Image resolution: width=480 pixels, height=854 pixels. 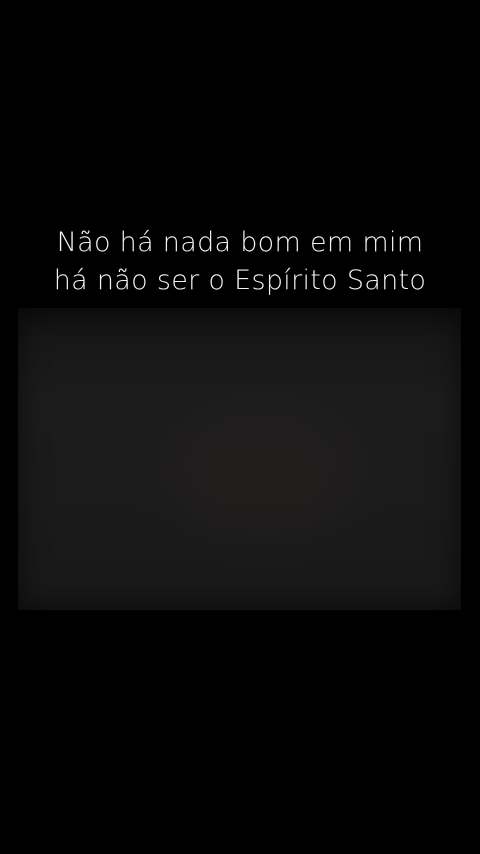 I want to click on caption-line-2: há não ser o Espírito Santo, so click(x=240, y=280).